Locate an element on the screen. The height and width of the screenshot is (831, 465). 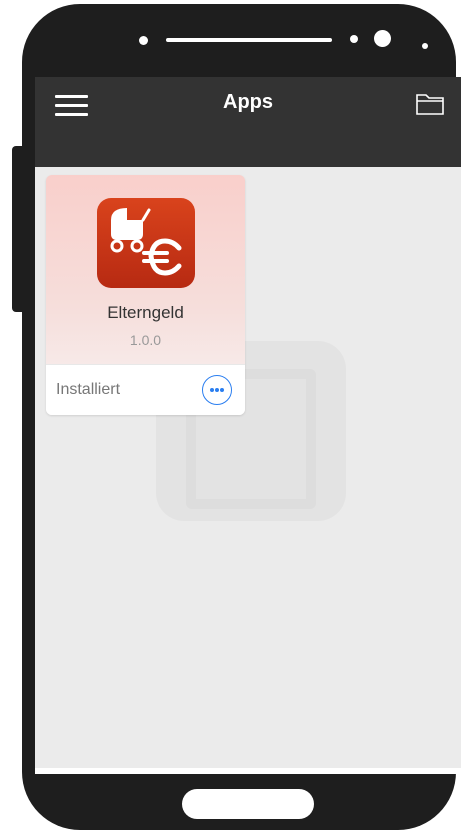
home-button is located at coordinates (248, 804).